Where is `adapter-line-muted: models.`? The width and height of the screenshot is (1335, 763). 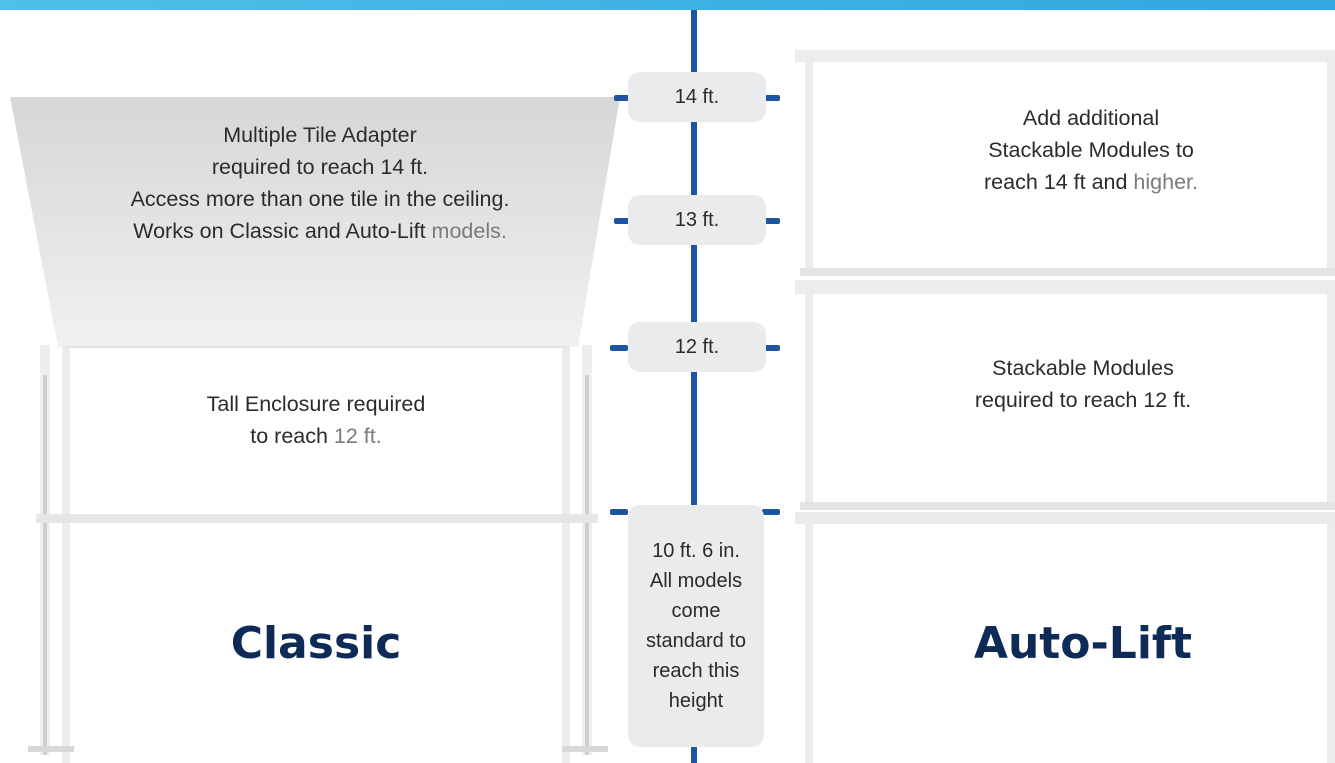 adapter-line-muted: models. is located at coordinates (469, 231).